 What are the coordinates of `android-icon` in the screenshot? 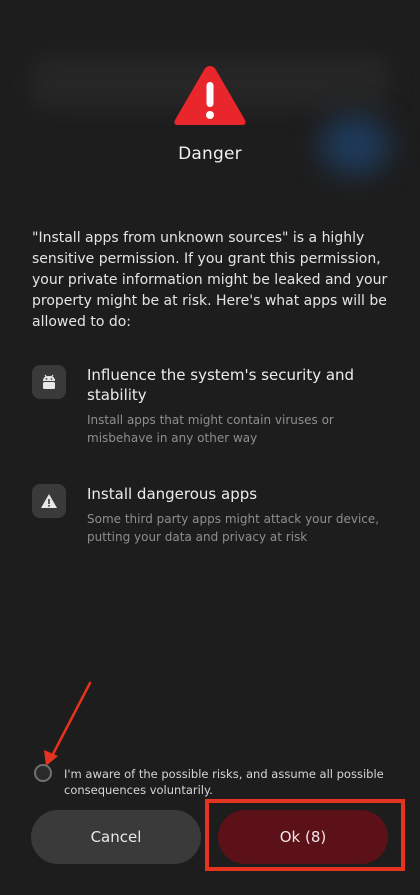 It's located at (49, 382).